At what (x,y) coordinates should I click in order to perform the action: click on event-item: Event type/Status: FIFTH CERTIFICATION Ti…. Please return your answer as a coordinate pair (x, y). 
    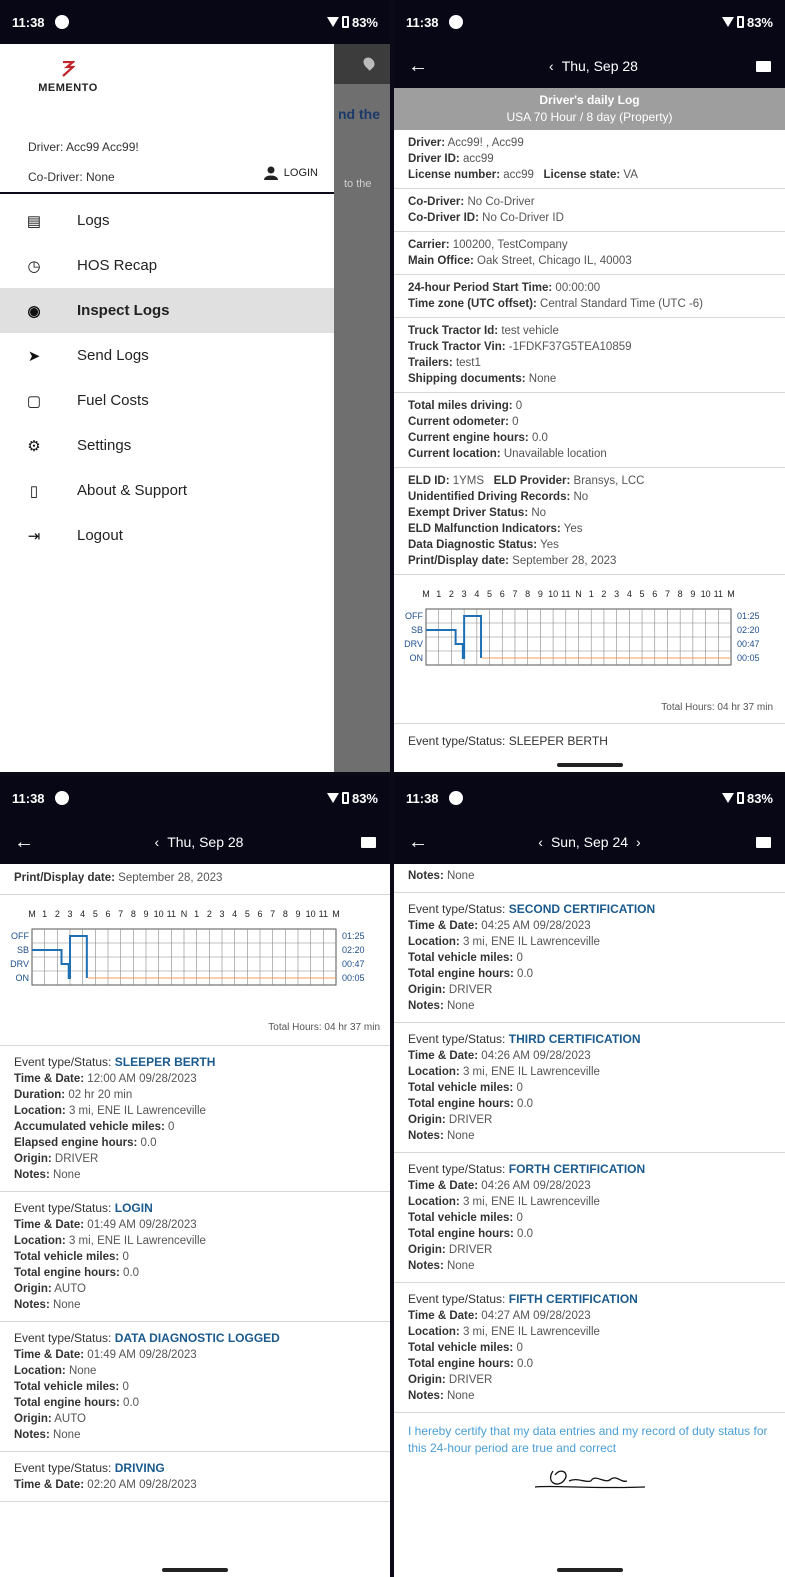
    Looking at the image, I should click on (589, 1348).